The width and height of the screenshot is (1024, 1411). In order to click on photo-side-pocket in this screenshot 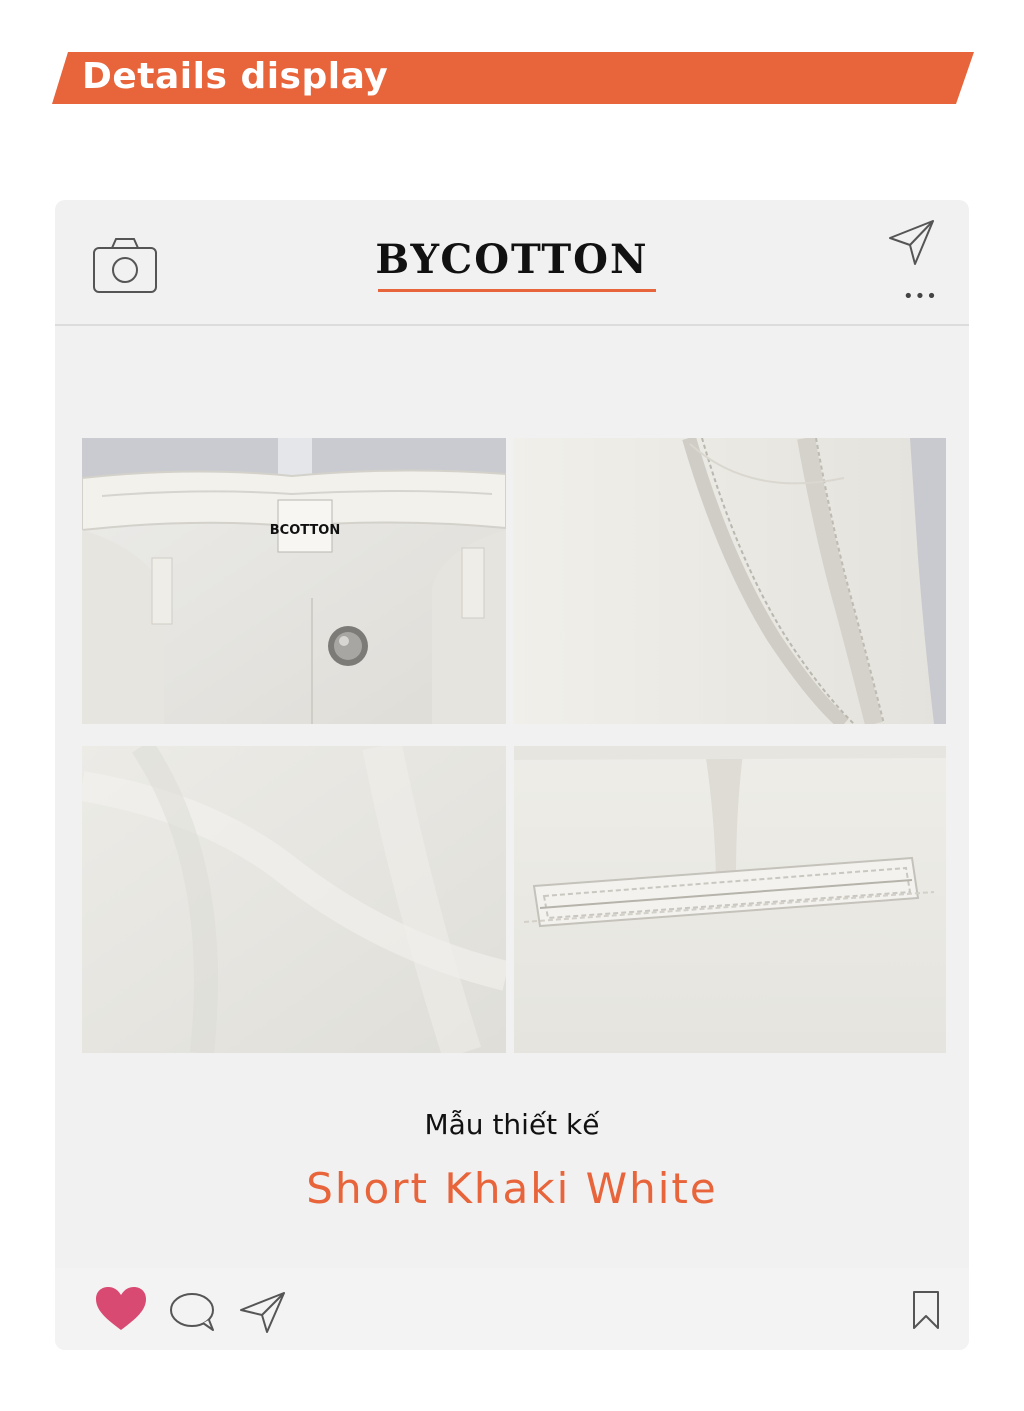, I will do `click(730, 581)`.